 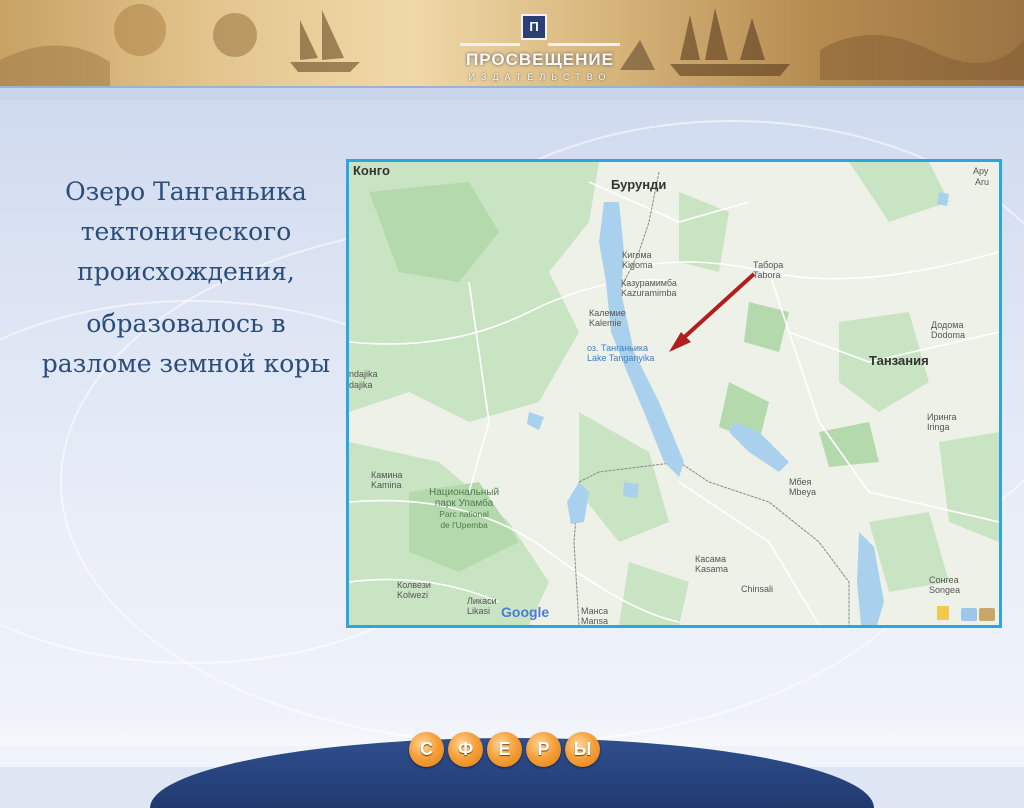 What do you see at coordinates (361, 385) in the screenshot?
I see `map-label-kabinda-en: dajika` at bounding box center [361, 385].